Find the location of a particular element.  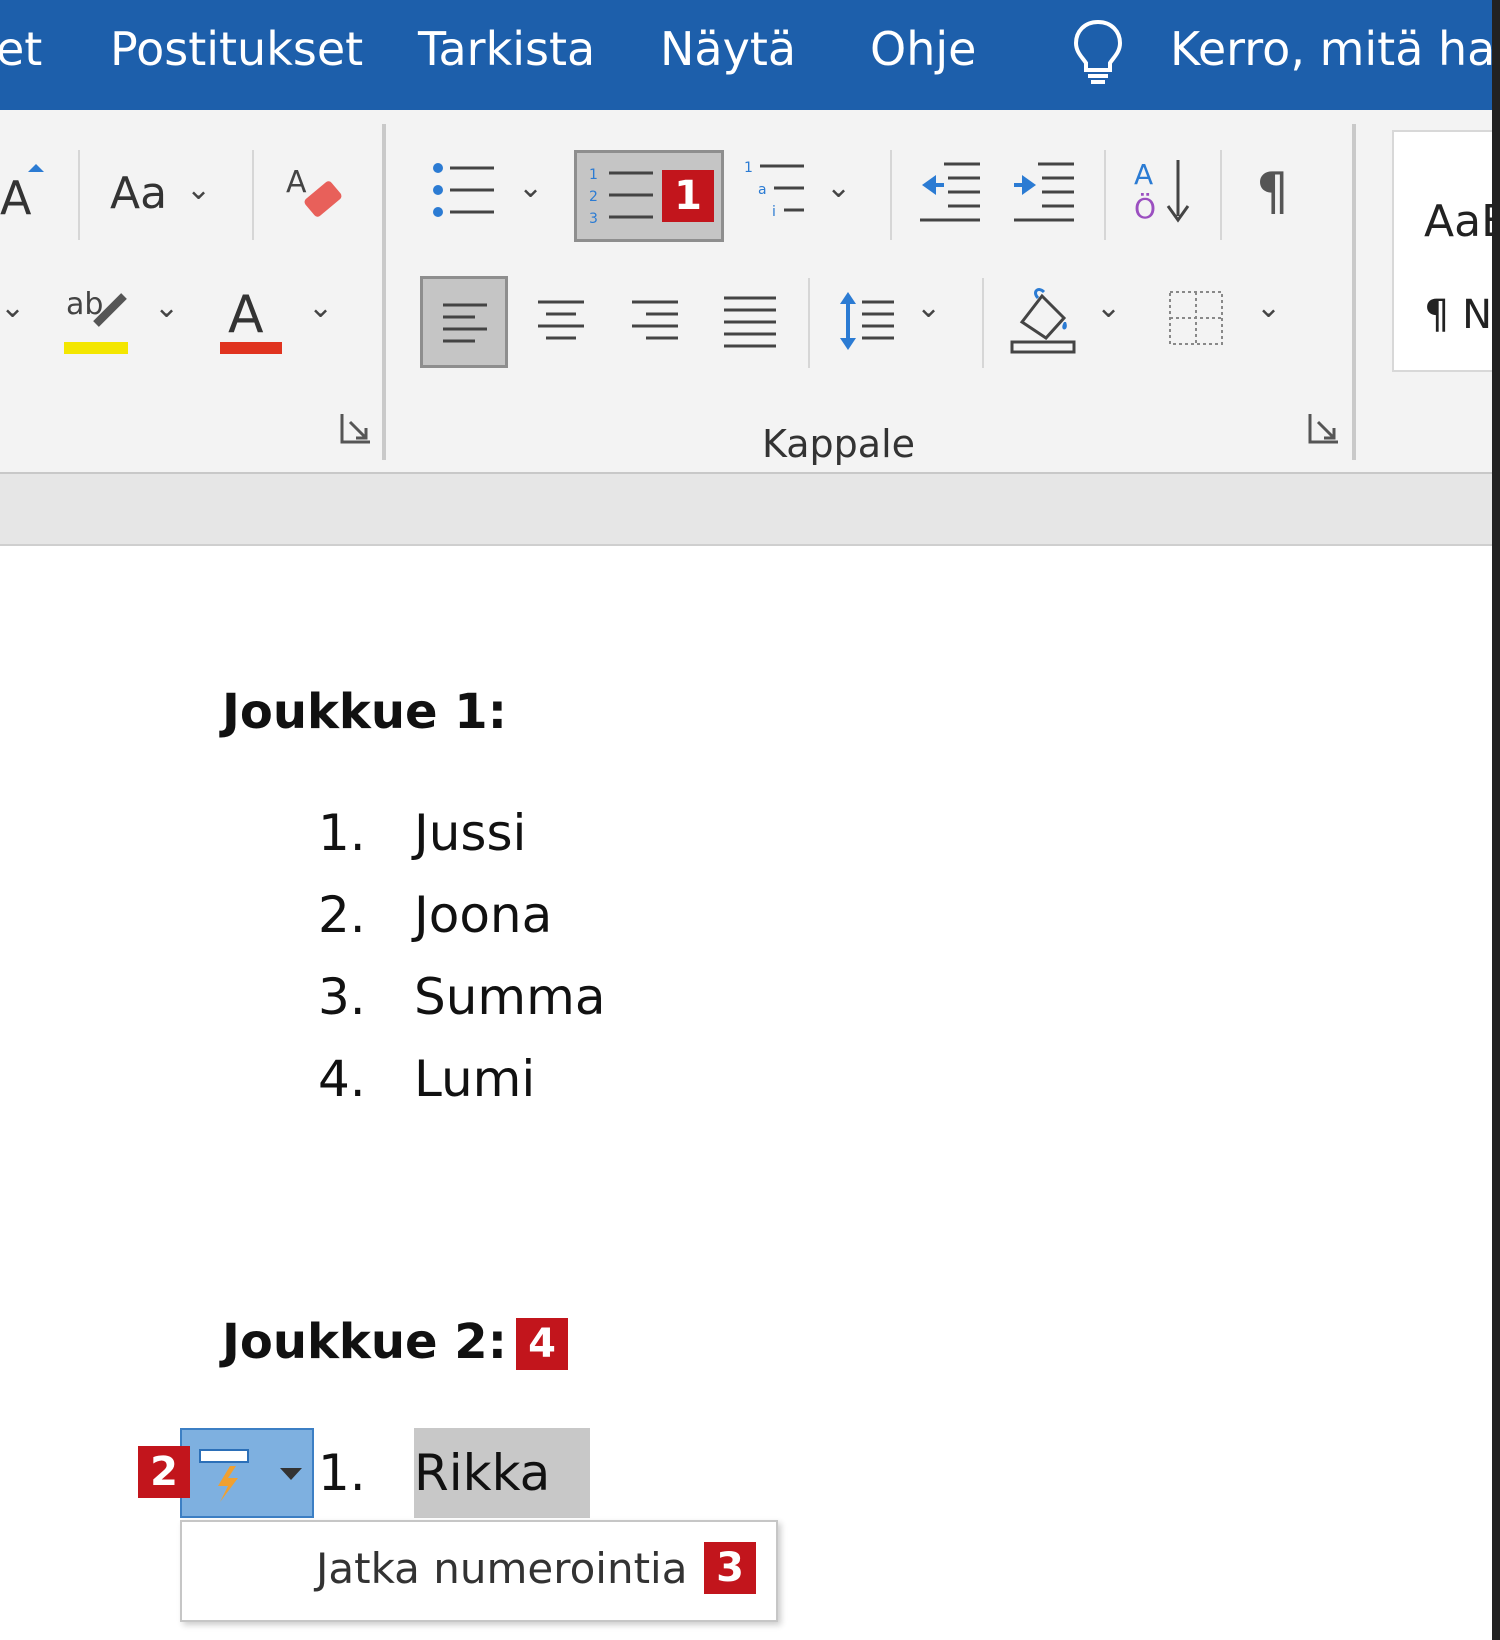

change-case-button: Aa is located at coordinates (138, 193).